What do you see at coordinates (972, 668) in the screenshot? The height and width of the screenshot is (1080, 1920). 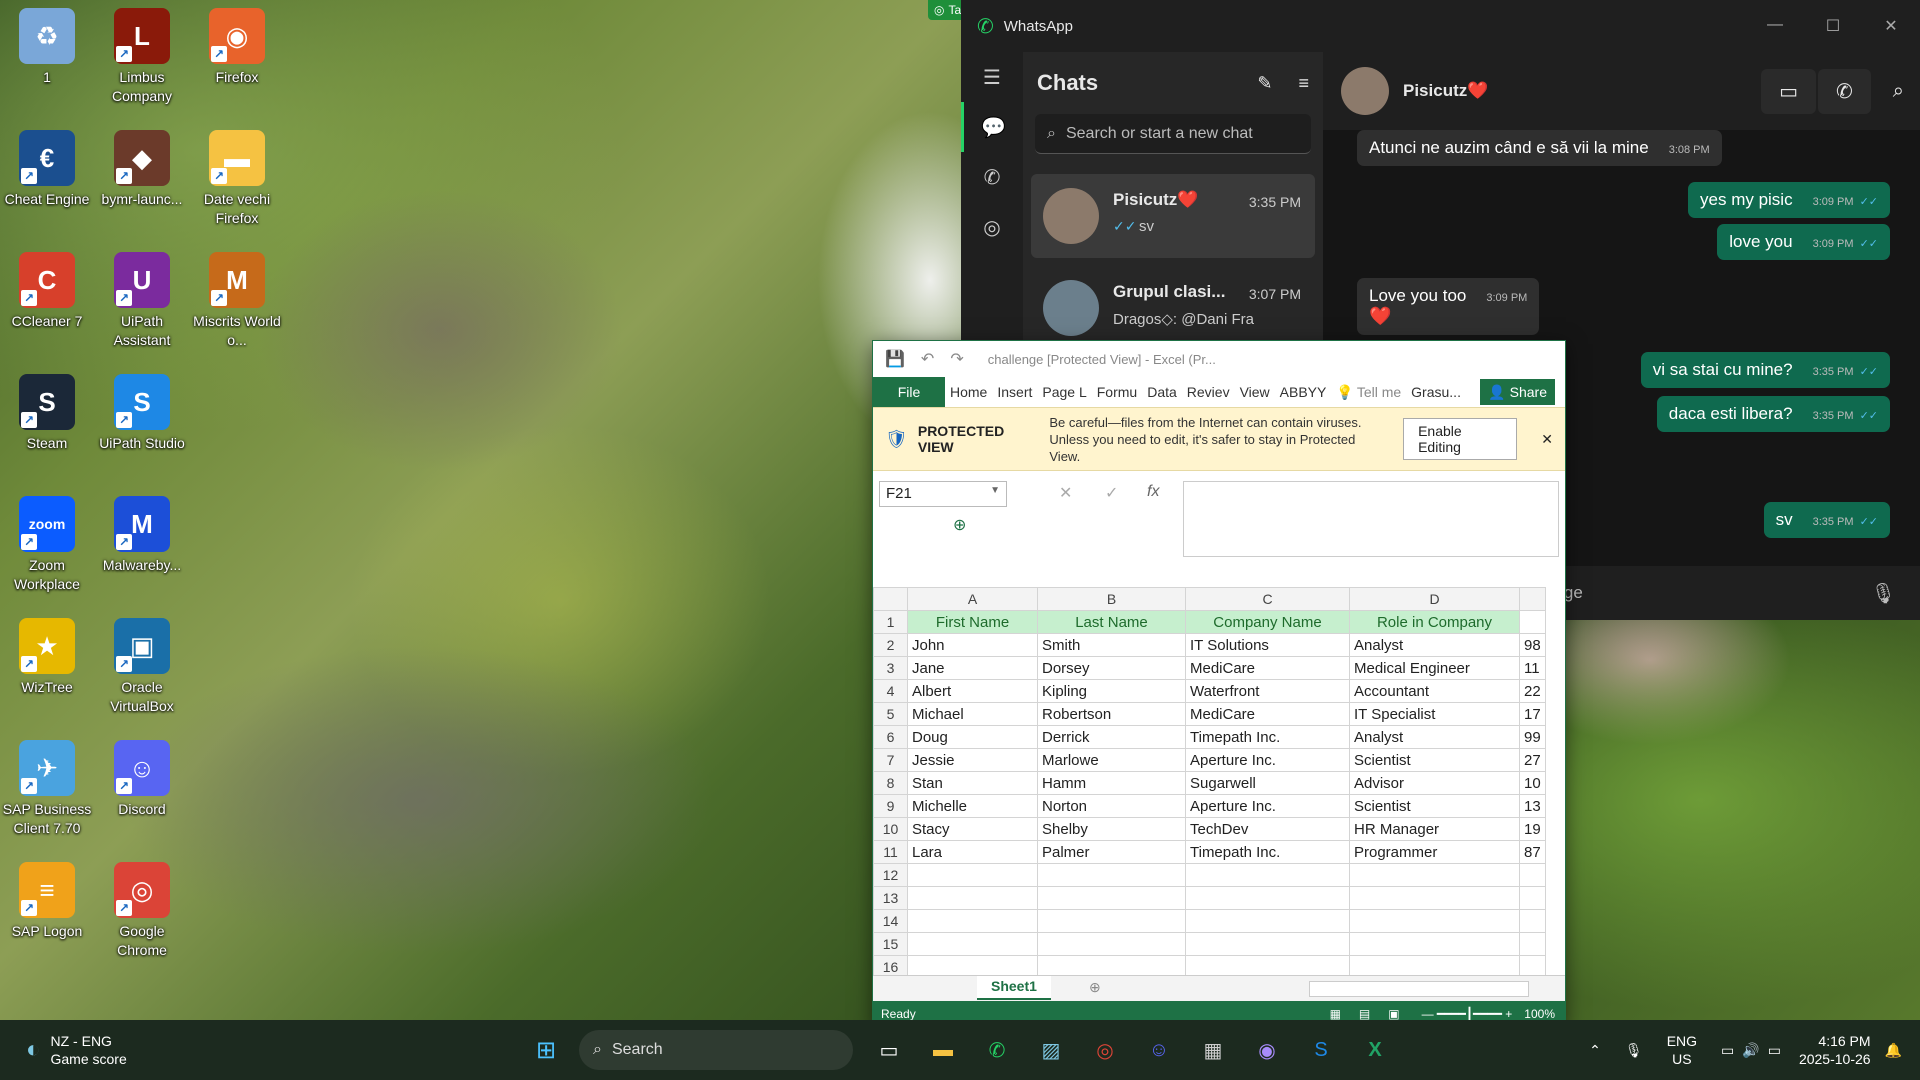 I see `cell: Jane` at bounding box center [972, 668].